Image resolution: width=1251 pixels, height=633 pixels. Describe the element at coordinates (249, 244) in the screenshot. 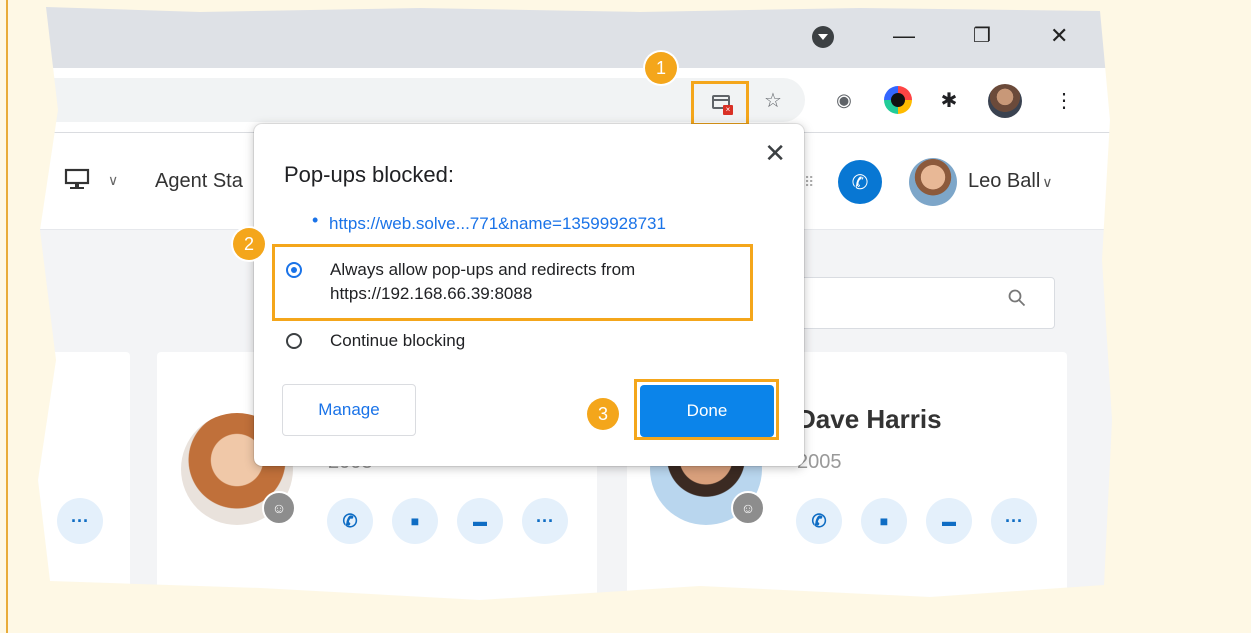

I see `step-badge-2: 2` at that location.